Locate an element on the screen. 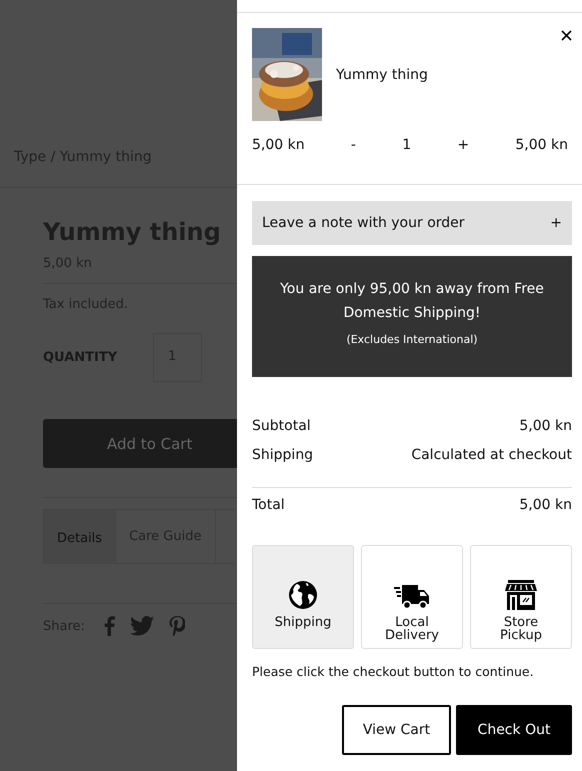  increment-button: + is located at coordinates (463, 145).